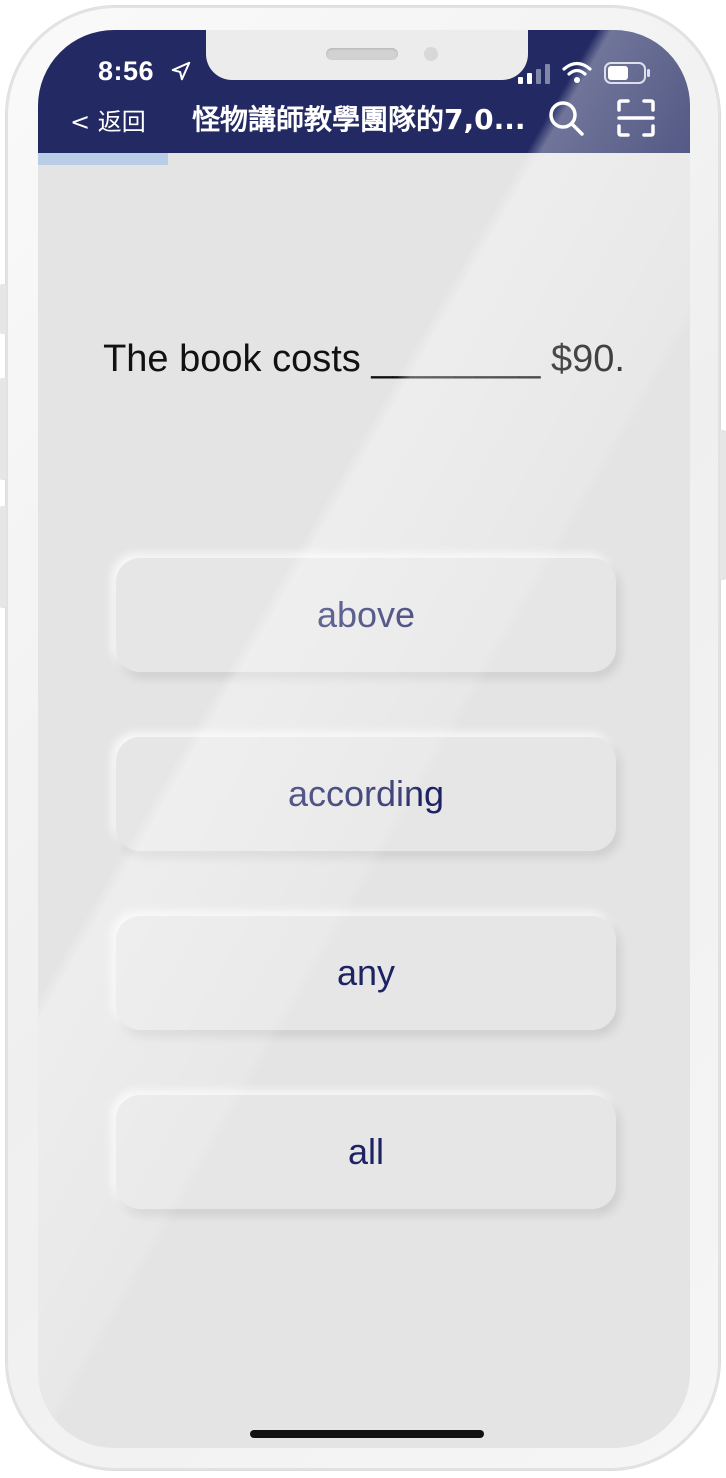  What do you see at coordinates (364, 159) in the screenshot?
I see `progress-bar` at bounding box center [364, 159].